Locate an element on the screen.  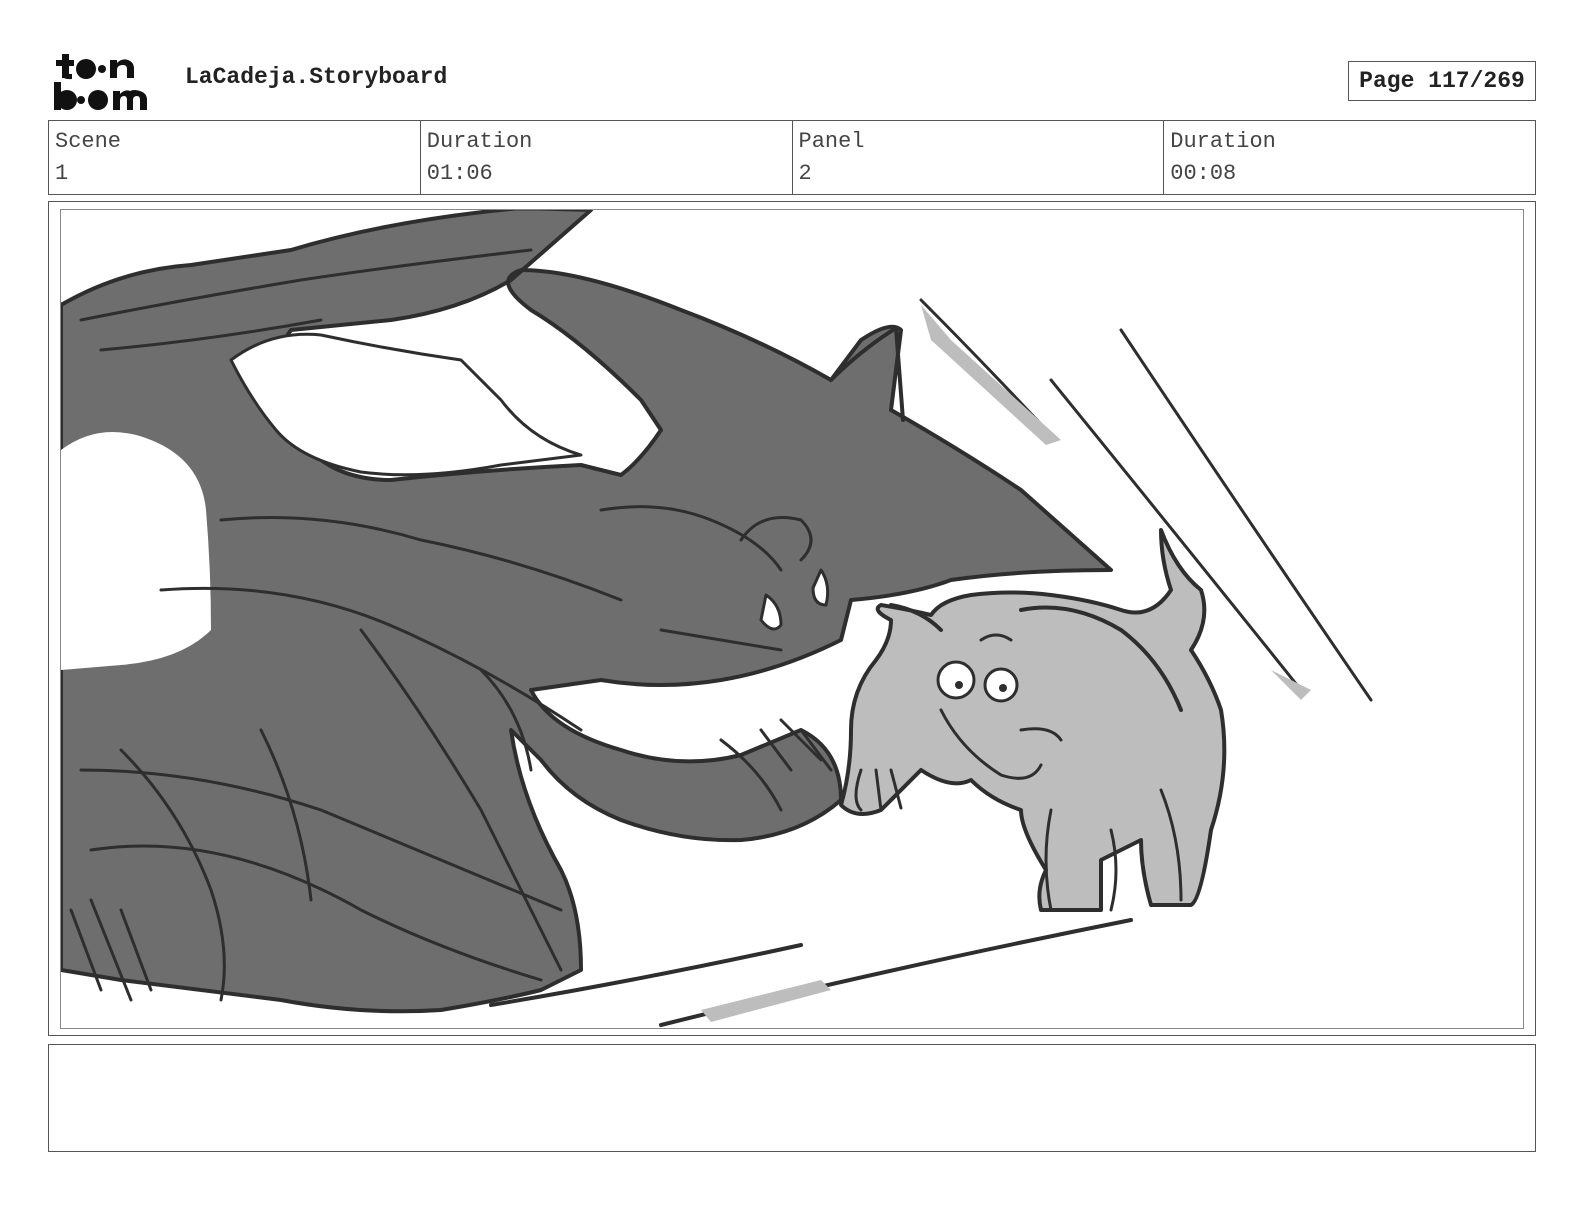
scene-value: 1 is located at coordinates (62, 173).